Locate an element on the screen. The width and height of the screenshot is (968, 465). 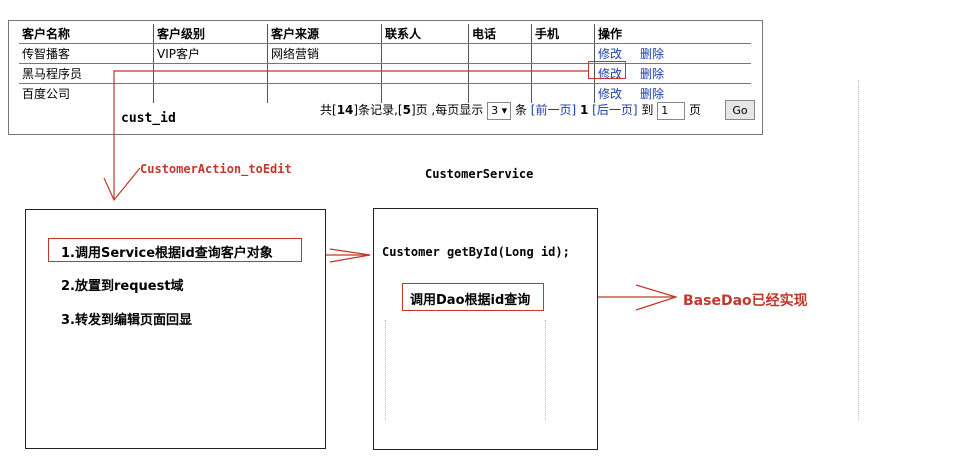
service-method-signature: Customer getById(Long id); is located at coordinates (476, 252).